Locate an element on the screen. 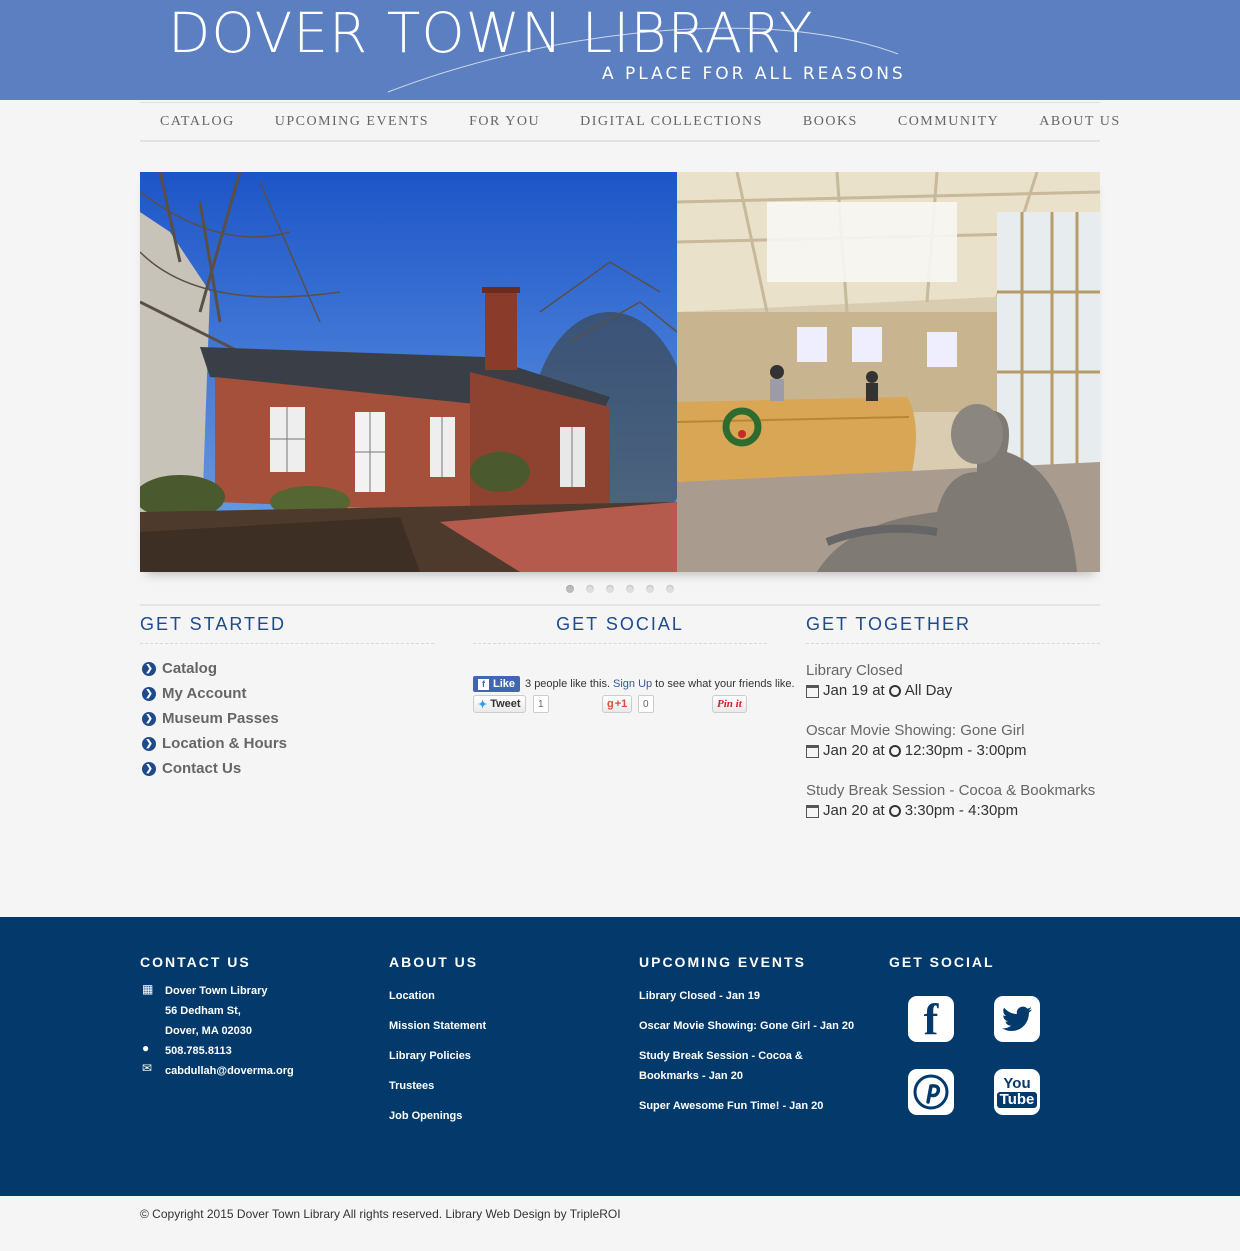 Image resolution: width=1240 pixels, height=1251 pixels. chat-bubble-icon: ● is located at coordinates (146, 1048).